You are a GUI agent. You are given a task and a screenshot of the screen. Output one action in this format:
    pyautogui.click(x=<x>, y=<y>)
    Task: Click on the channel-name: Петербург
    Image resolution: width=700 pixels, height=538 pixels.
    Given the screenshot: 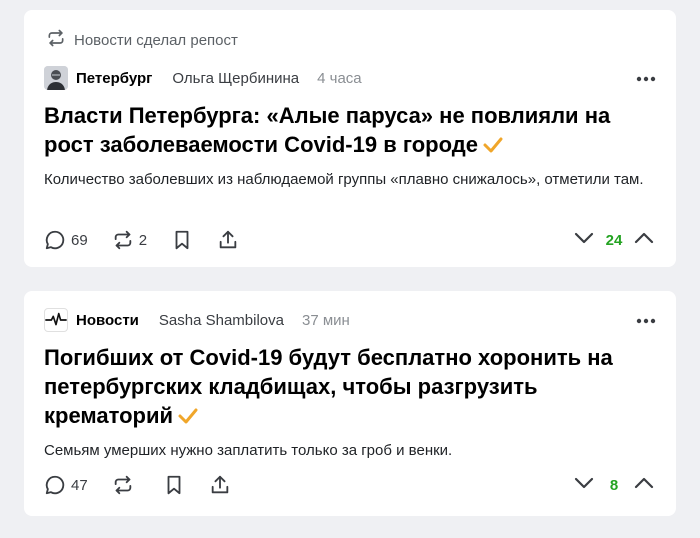 What is the action you would take?
    pyautogui.click(x=114, y=78)
    